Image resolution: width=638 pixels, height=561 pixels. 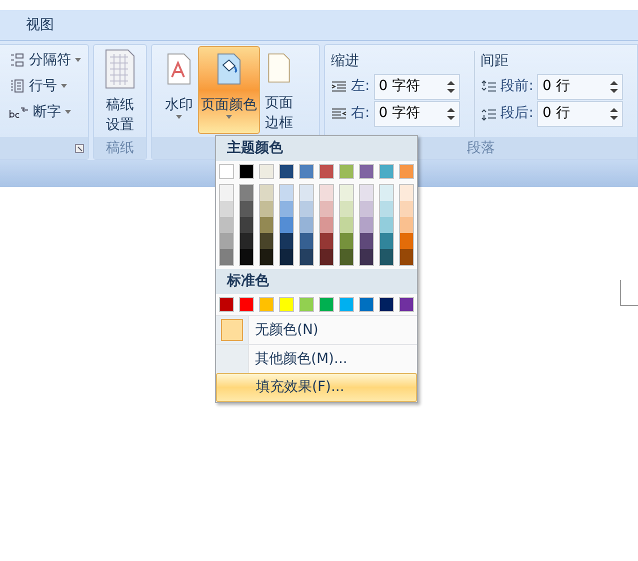 I want to click on hyphenation-icon, so click(x=19, y=112).